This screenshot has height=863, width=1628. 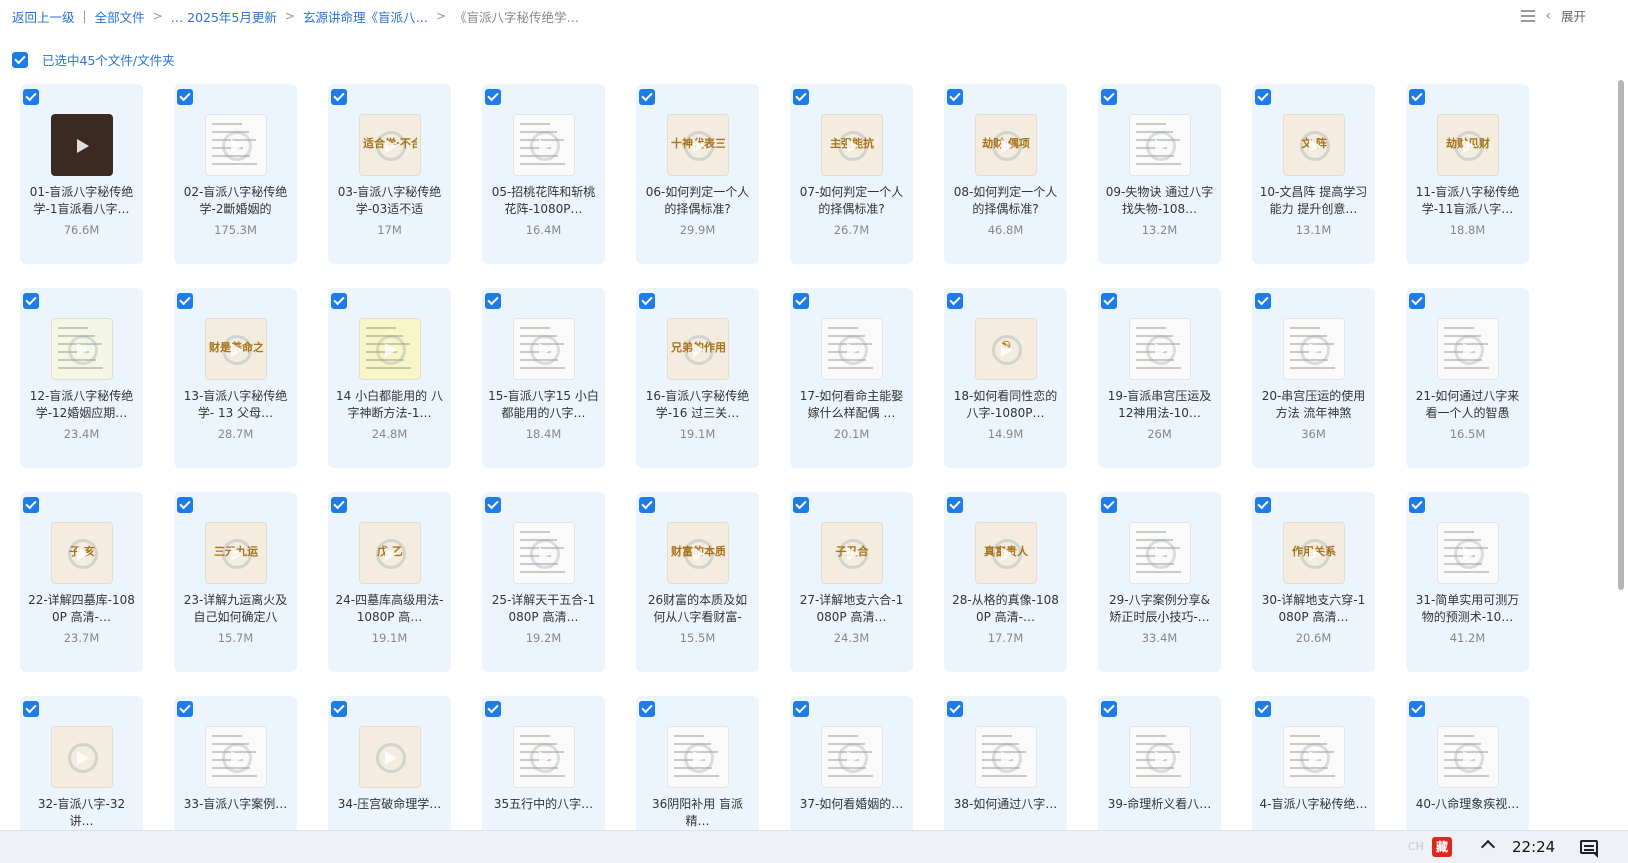 I want to click on file-card: 12-盲派八字秘传绝学-12婚姻应期… 23.4M, so click(x=81, y=378).